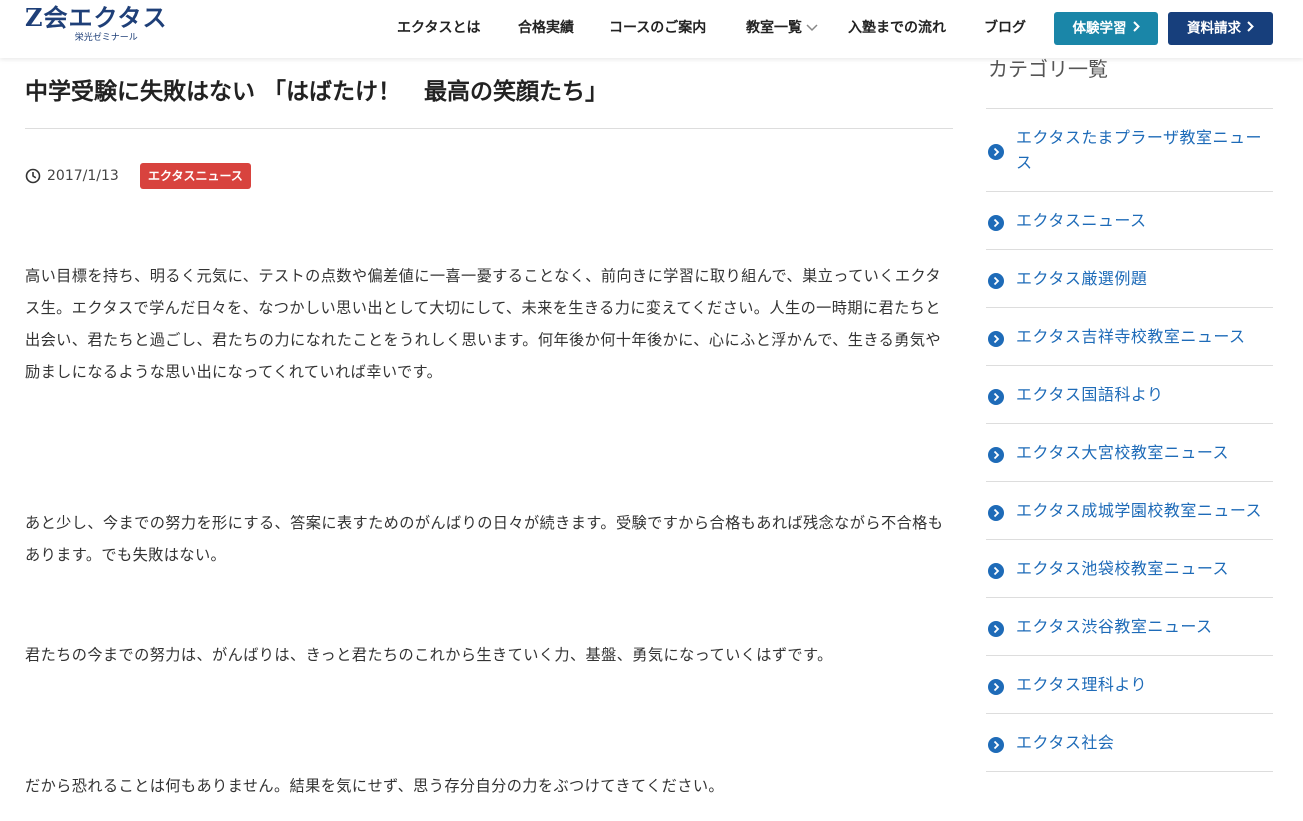 The width and height of the screenshot is (1303, 821). I want to click on clock-icon, so click(33, 178).